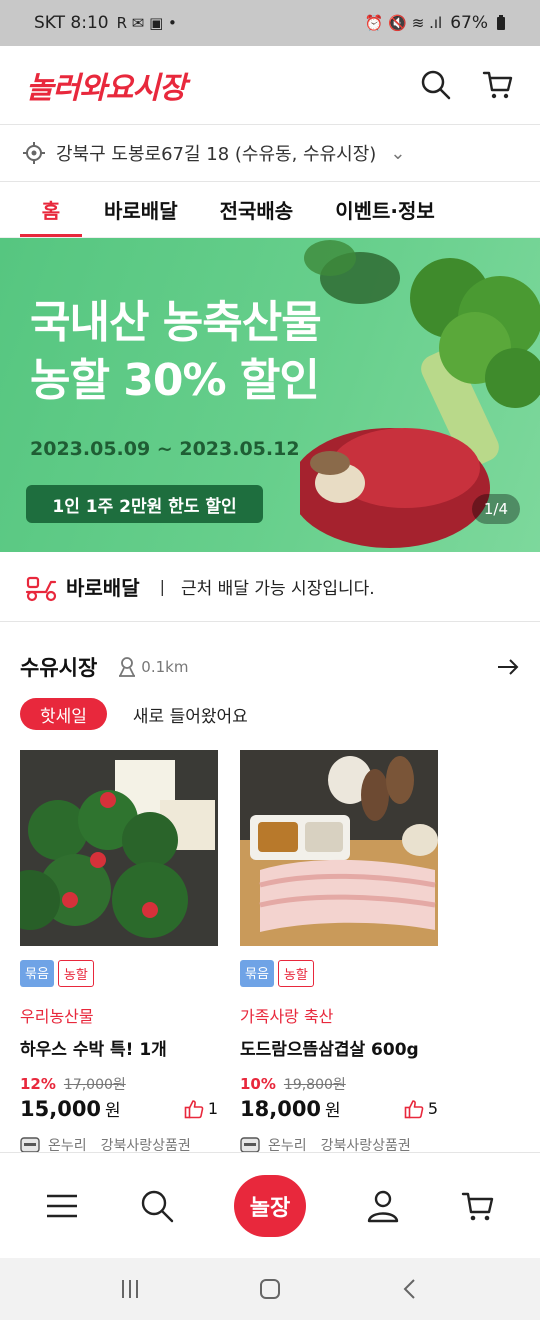  Describe the element at coordinates (38, 1084) in the screenshot. I see `discount-rate: 12%` at that location.